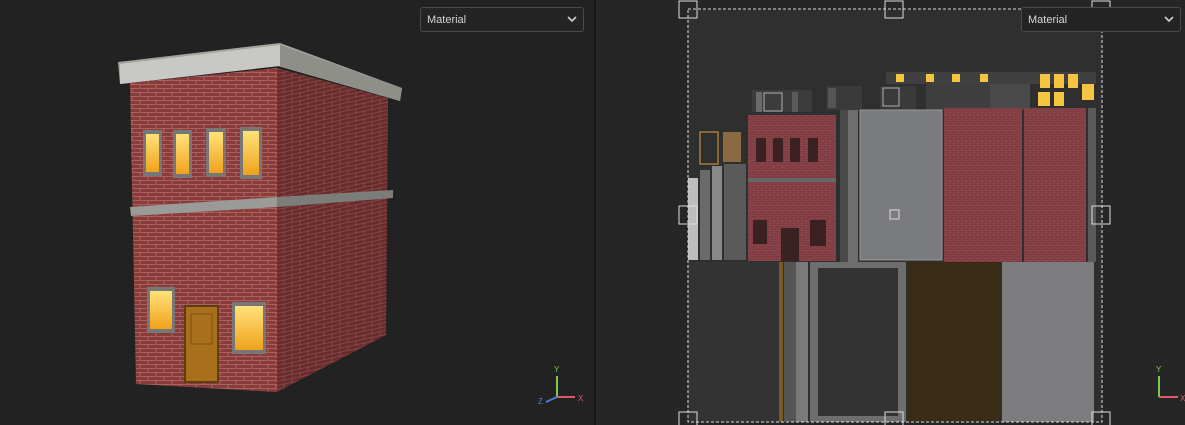 This screenshot has width=1185, height=425. Describe the element at coordinates (540, 401) in the screenshot. I see `axis-z-label: Z` at that location.